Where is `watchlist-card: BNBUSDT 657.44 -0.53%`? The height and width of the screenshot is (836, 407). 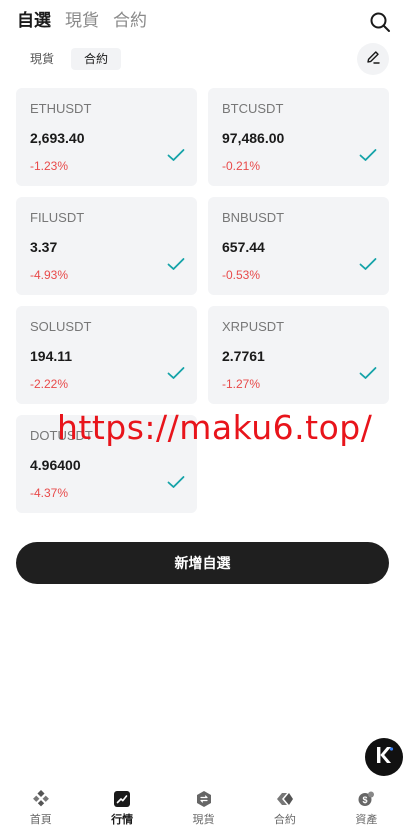
watchlist-card: BNBUSDT 657.44 -0.53% is located at coordinates (298, 246).